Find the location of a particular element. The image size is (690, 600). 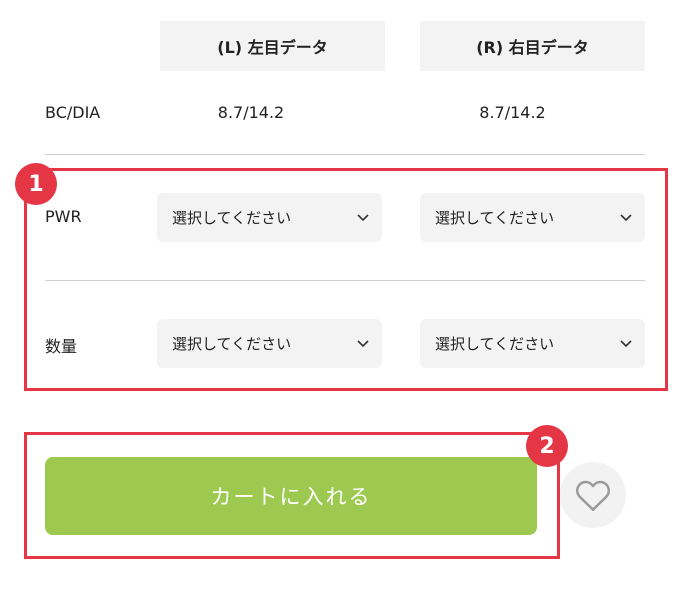

left-eye-header: (L) 左目データ is located at coordinates (272, 46).